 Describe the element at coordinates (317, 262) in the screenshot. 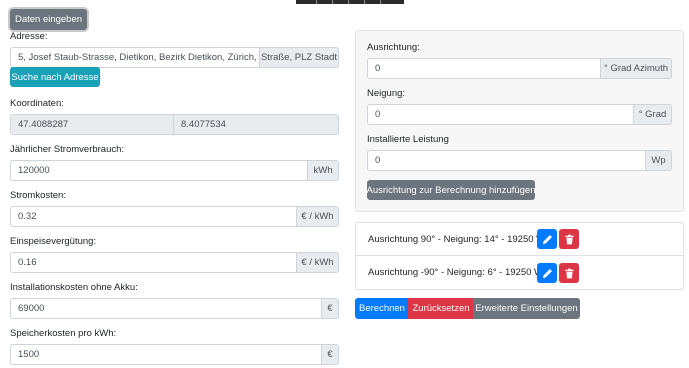

I see `feed-in-unit: € / kWh` at that location.